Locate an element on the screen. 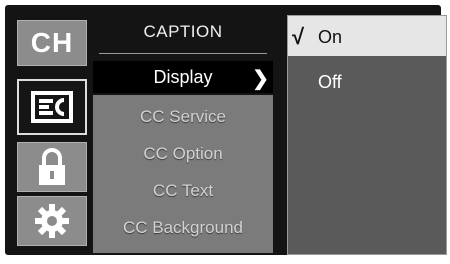 Image resolution: width=450 pixels, height=264 pixels. lock-tab is located at coordinates (52, 167).